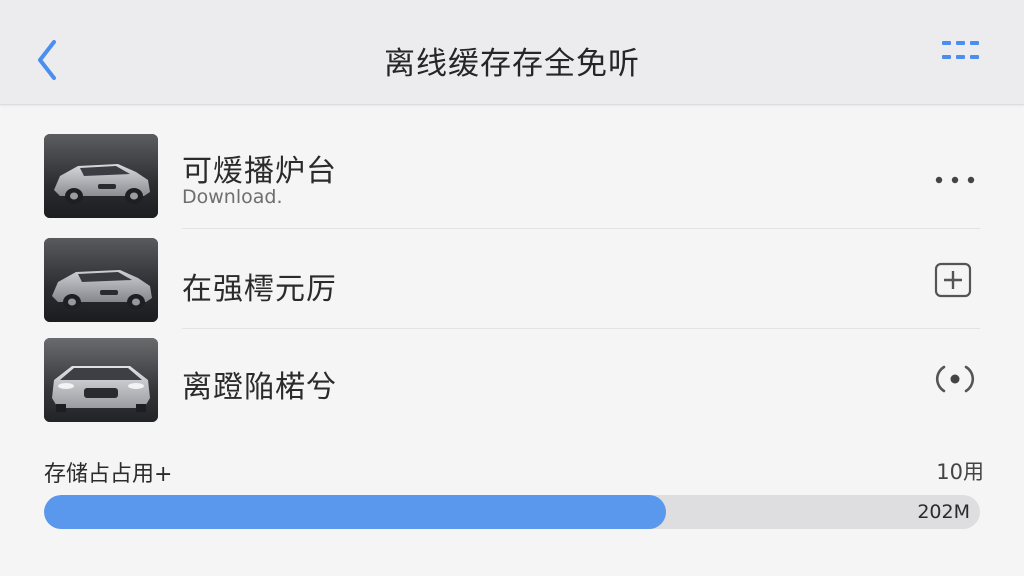  I want to click on storage-total: 10用, so click(960, 472).